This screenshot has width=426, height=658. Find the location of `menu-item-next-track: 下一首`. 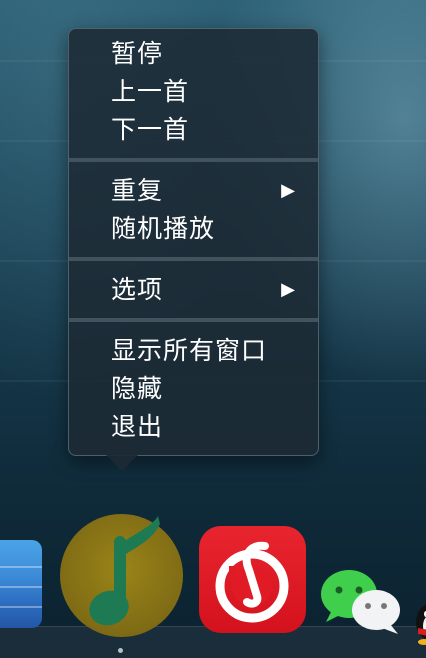

menu-item-next-track: 下一首 is located at coordinates (193, 130).